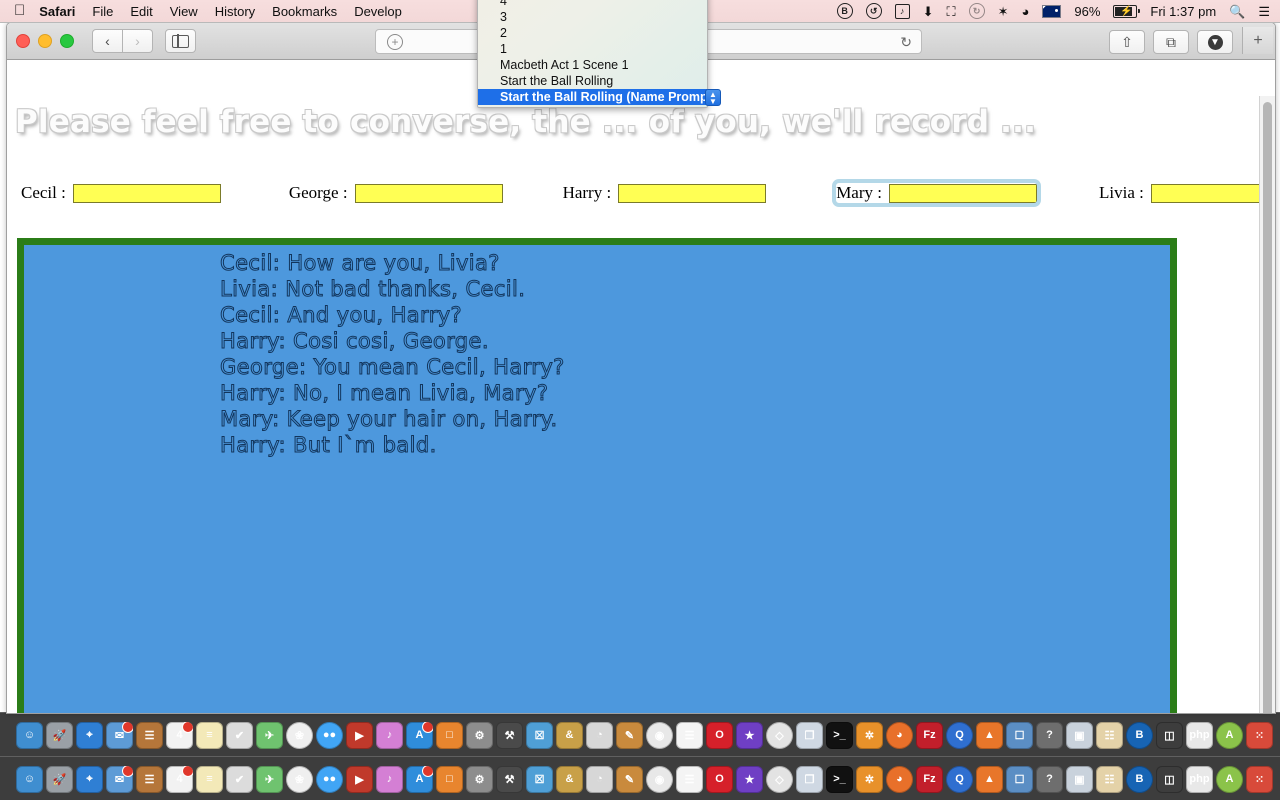  What do you see at coordinates (67, 41) in the screenshot?
I see `zoom-window-button` at bounding box center [67, 41].